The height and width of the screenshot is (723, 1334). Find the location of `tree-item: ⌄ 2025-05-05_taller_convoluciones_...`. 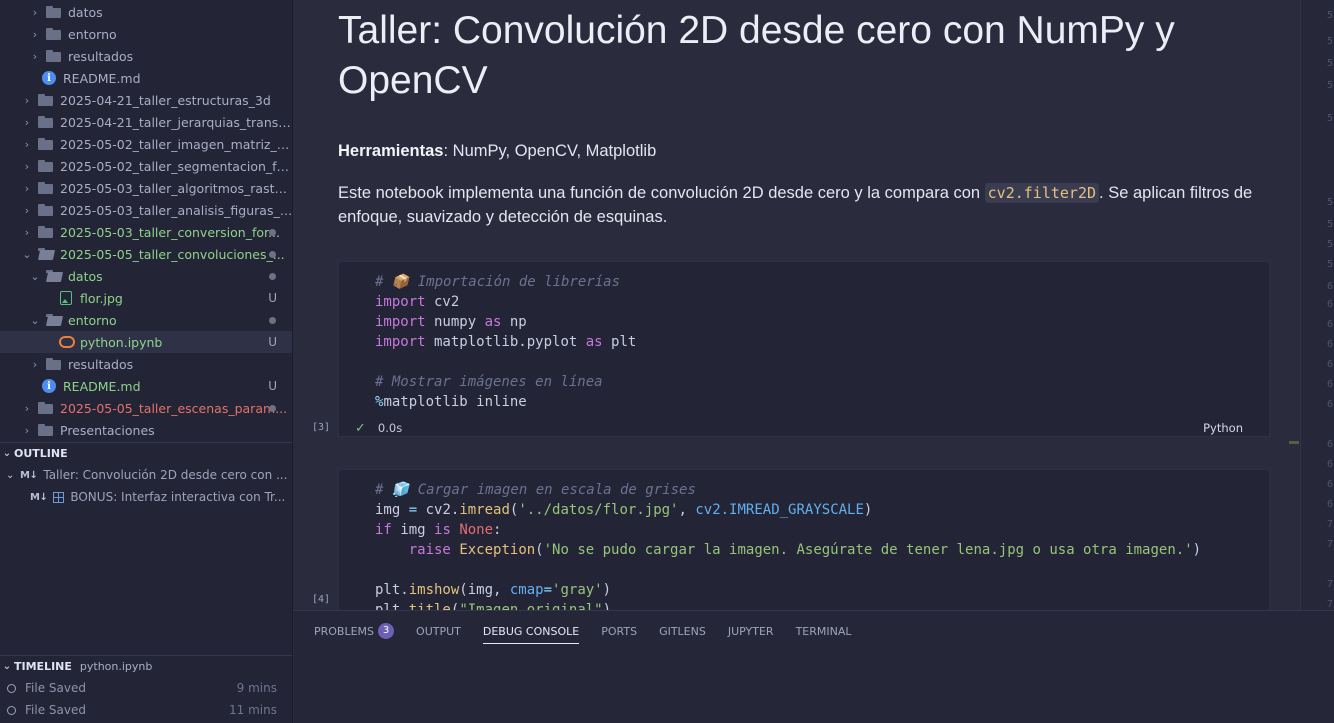

tree-item: ⌄ 2025-05-05_taller_convoluciones_... is located at coordinates (146, 254).